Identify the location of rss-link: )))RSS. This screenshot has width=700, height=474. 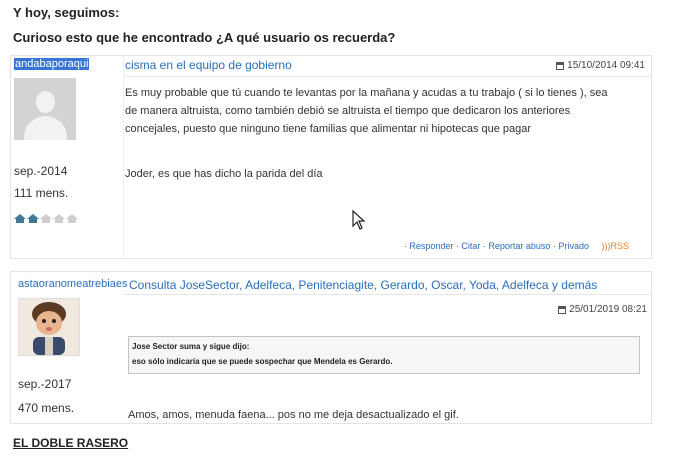
(615, 246).